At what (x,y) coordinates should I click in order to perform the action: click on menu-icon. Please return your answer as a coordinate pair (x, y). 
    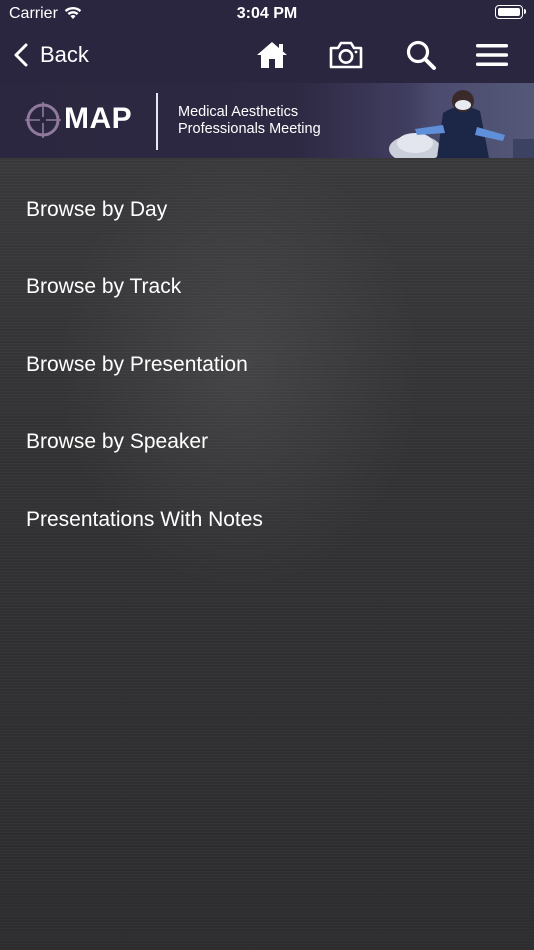
    Looking at the image, I should click on (492, 55).